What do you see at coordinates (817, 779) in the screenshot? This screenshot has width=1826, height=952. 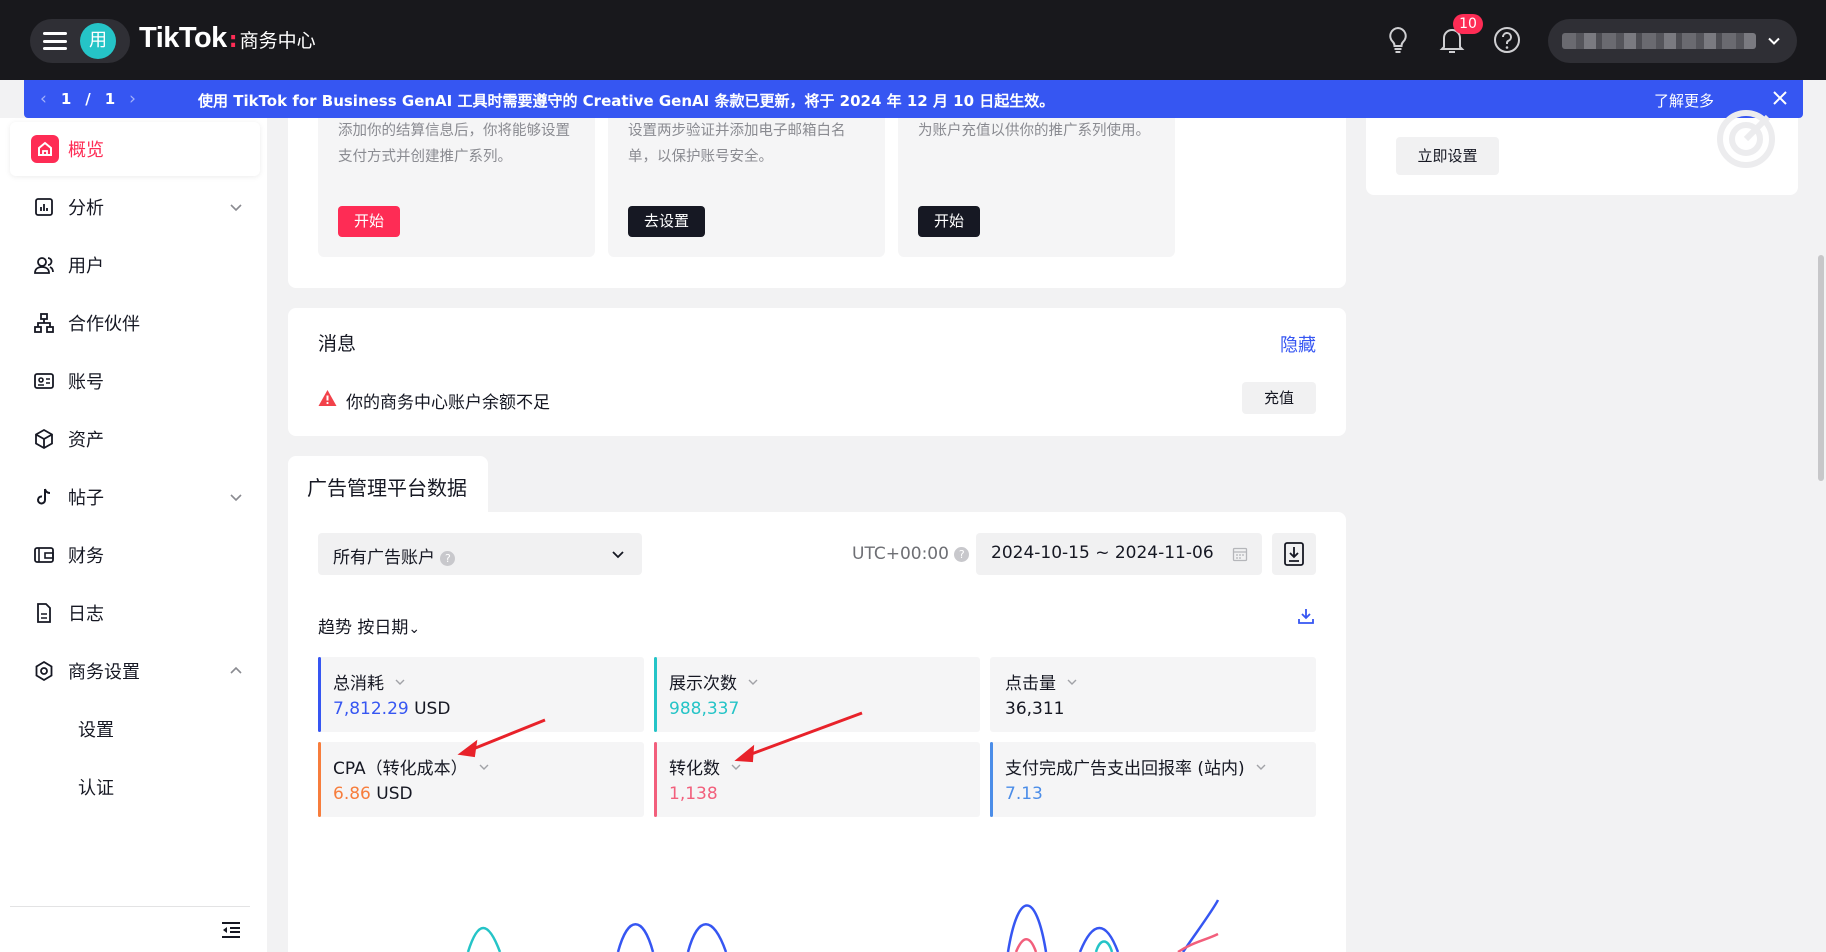 I see `metric-conversions: 转化数 1,138` at bounding box center [817, 779].